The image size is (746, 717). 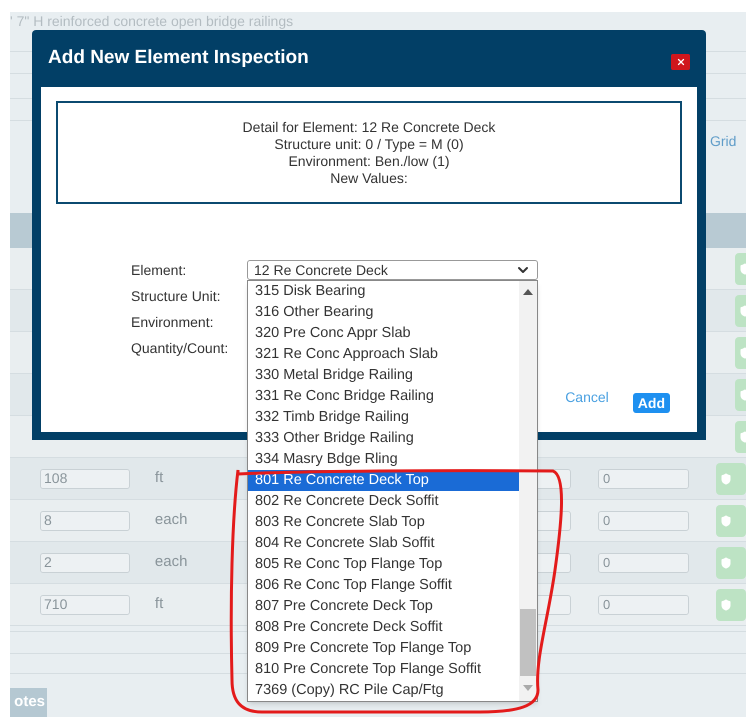 What do you see at coordinates (383, 396) in the screenshot?
I see `dropdown-option: 331 Re Conc Bridge Railing` at bounding box center [383, 396].